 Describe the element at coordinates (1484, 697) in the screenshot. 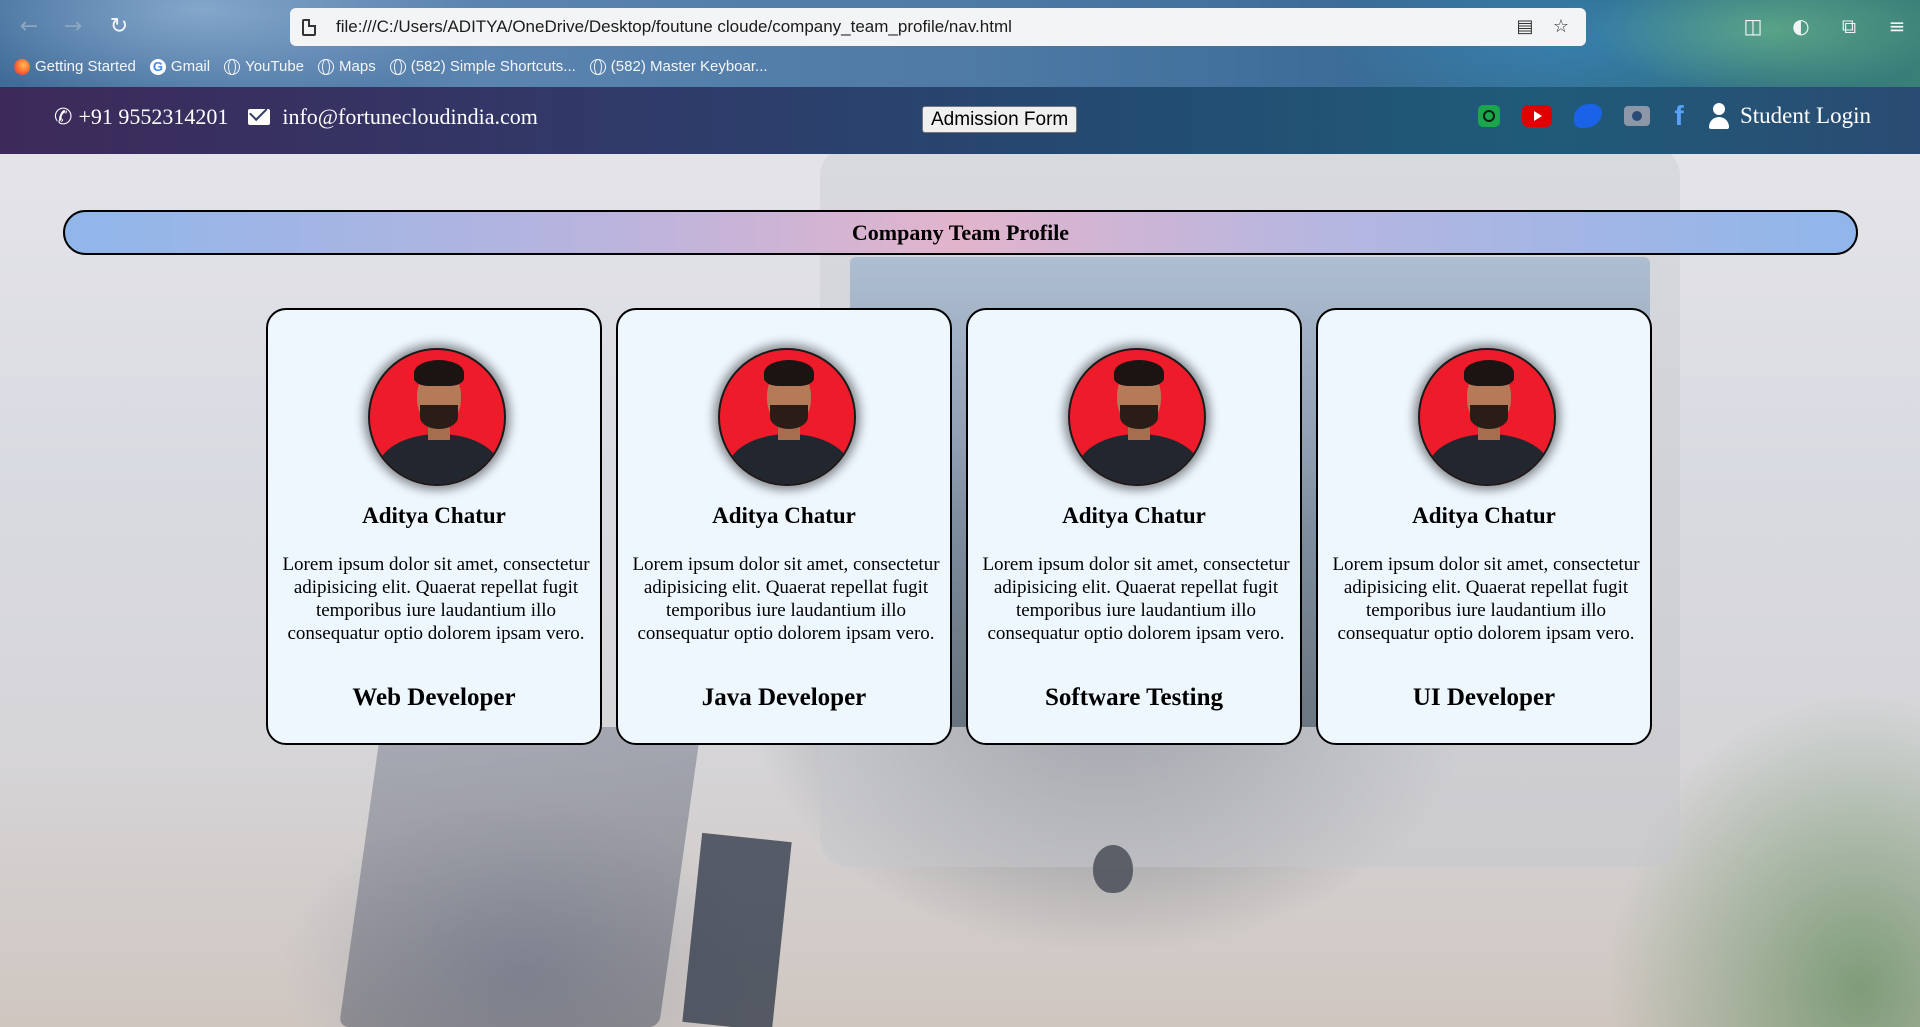

I see `member-role: UI Developer` at that location.